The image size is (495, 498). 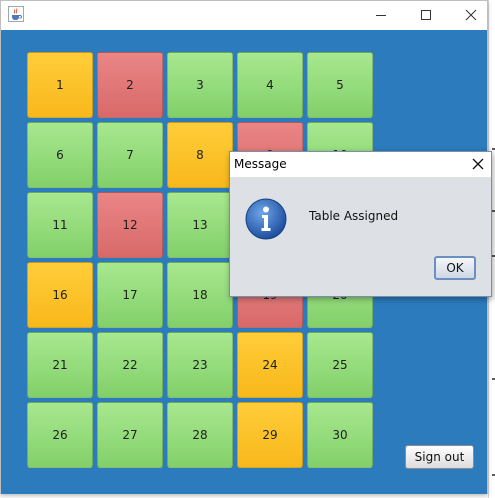 I want to click on table-button-3: 3, so click(x=200, y=85).